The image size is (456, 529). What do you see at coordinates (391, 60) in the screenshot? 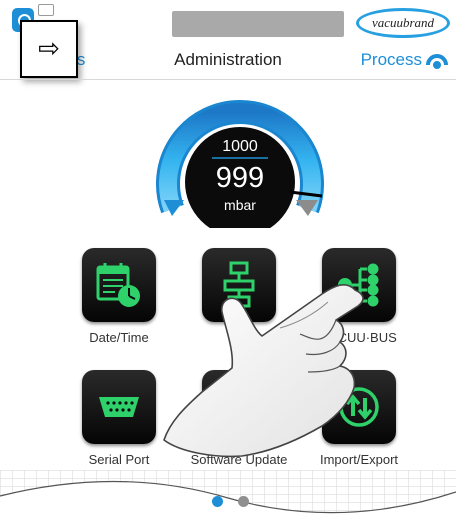
I see `process-button: Process` at bounding box center [391, 60].